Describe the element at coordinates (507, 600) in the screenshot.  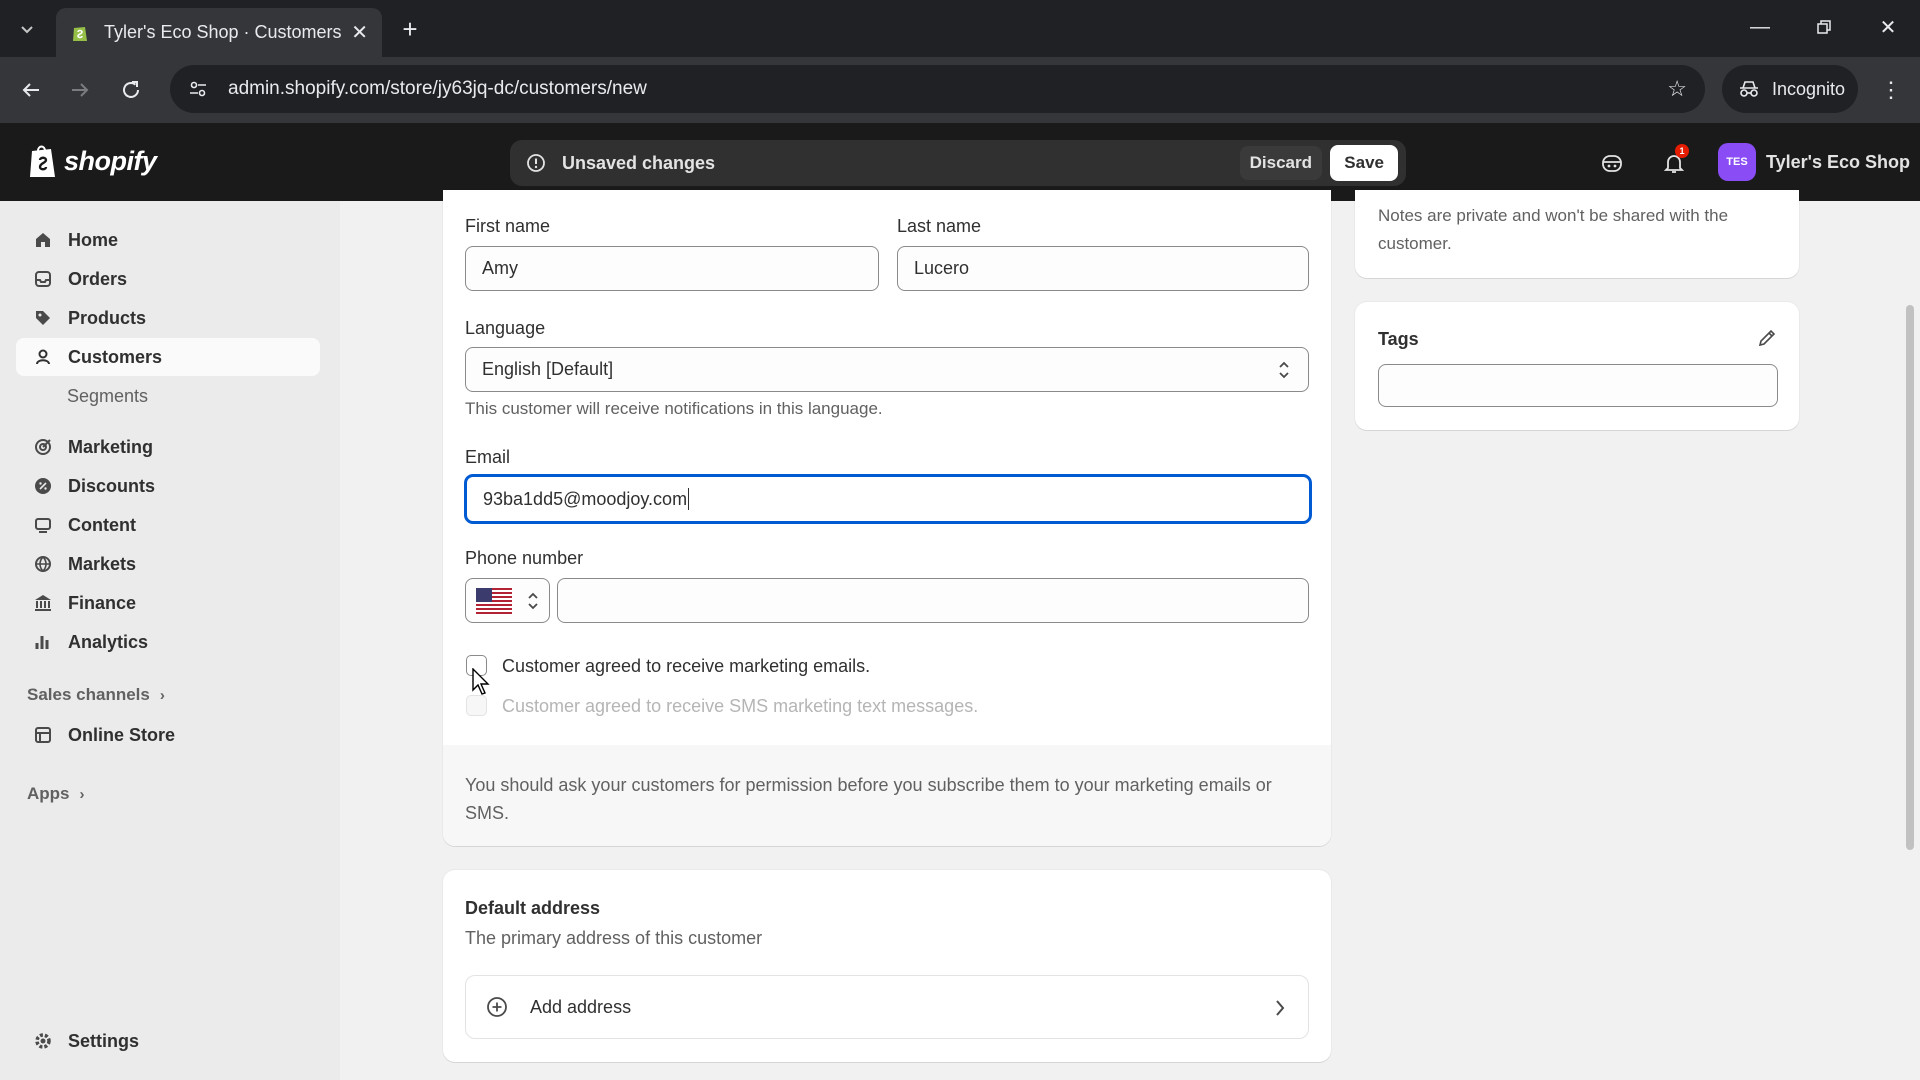
I see `country-code-select` at that location.